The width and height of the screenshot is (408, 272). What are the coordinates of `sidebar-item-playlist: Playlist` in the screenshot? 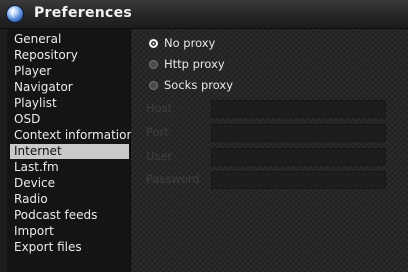 It's located at (69, 103).